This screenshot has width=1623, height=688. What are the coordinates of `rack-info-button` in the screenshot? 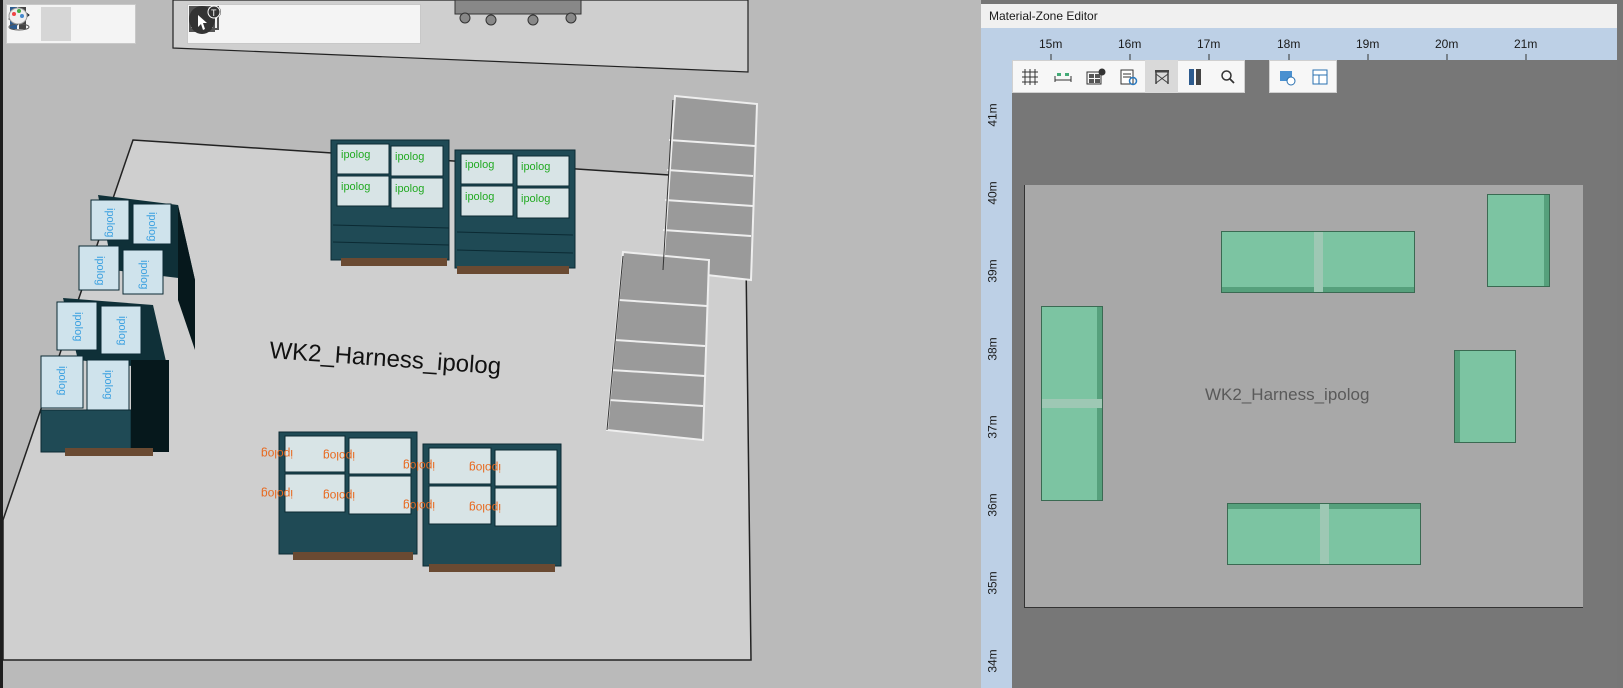 It's located at (1095, 76).